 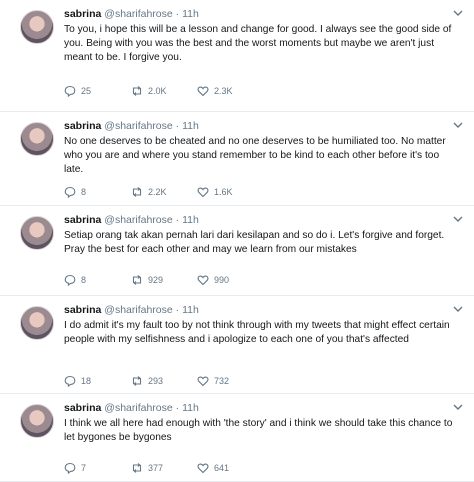 I want to click on like-button: 1.6K, so click(x=215, y=192).